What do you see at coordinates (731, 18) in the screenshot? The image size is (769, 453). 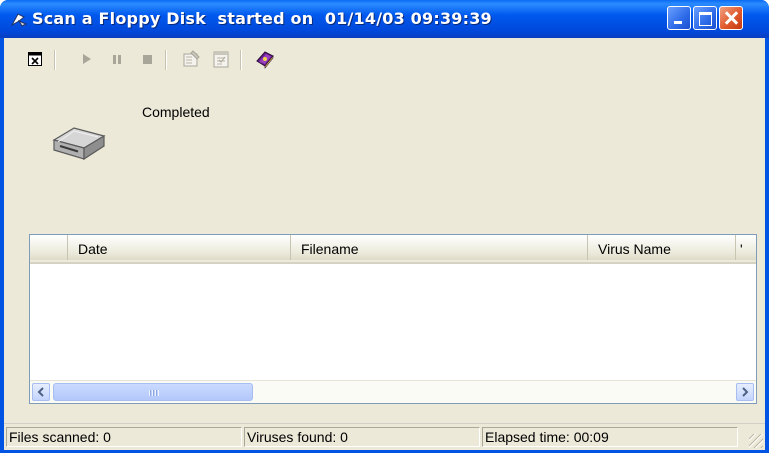 I see `close-button` at bounding box center [731, 18].